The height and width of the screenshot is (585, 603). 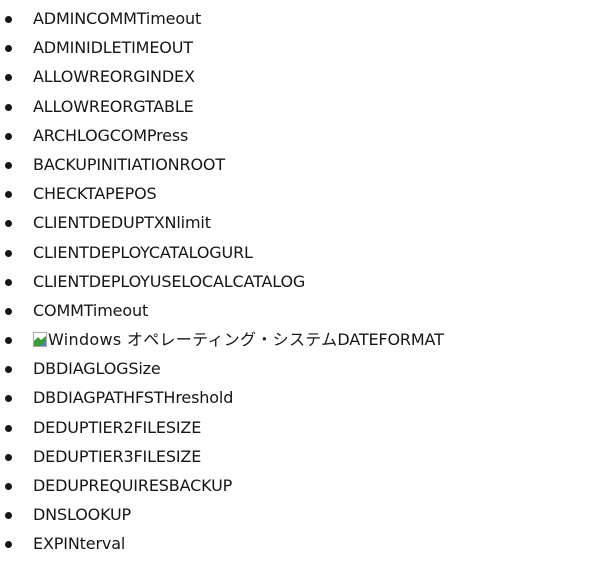 What do you see at coordinates (222, 368) in the screenshot?
I see `list-item-dbdiaglogsize: DBDIAGLOGSize` at bounding box center [222, 368].